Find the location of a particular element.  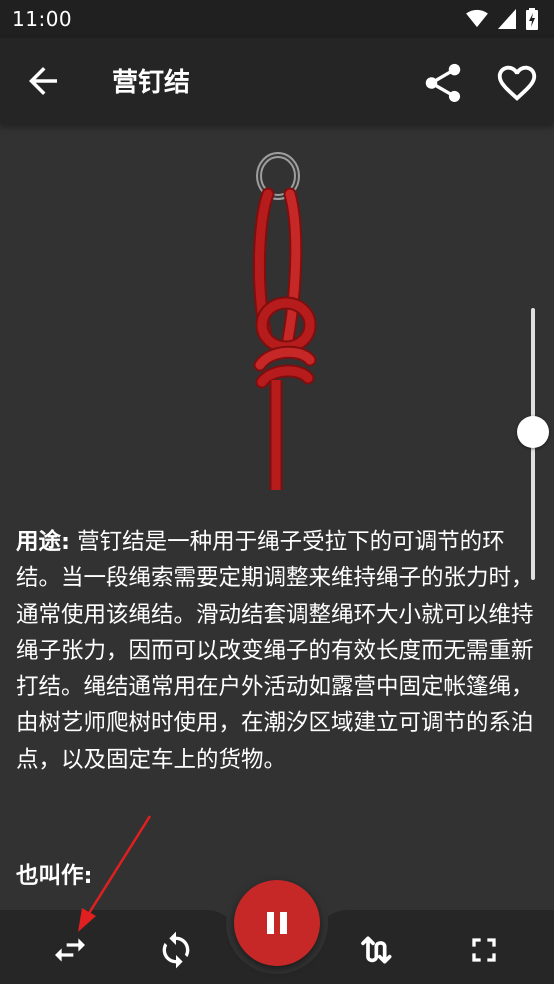

favorite-button is located at coordinates (517, 83).